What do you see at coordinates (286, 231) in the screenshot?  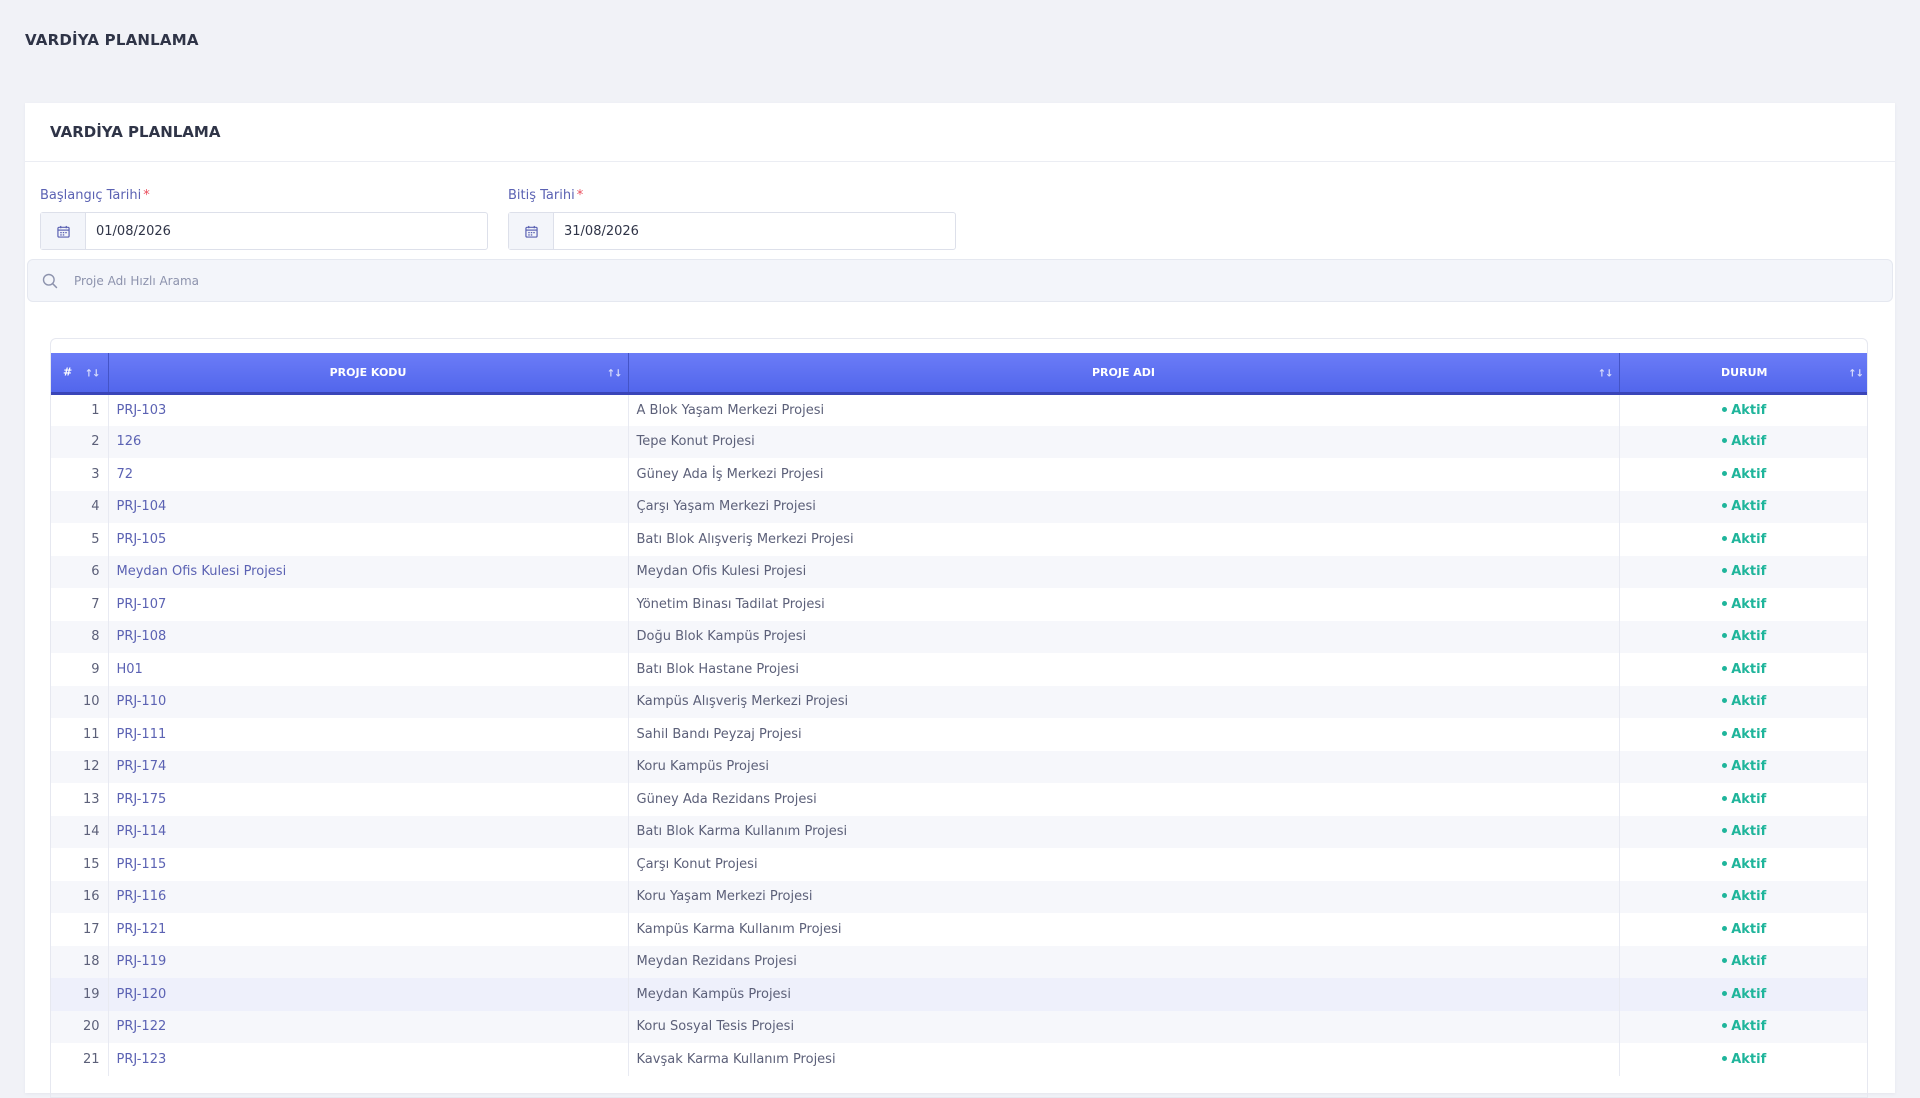 I see `start-date-input` at bounding box center [286, 231].